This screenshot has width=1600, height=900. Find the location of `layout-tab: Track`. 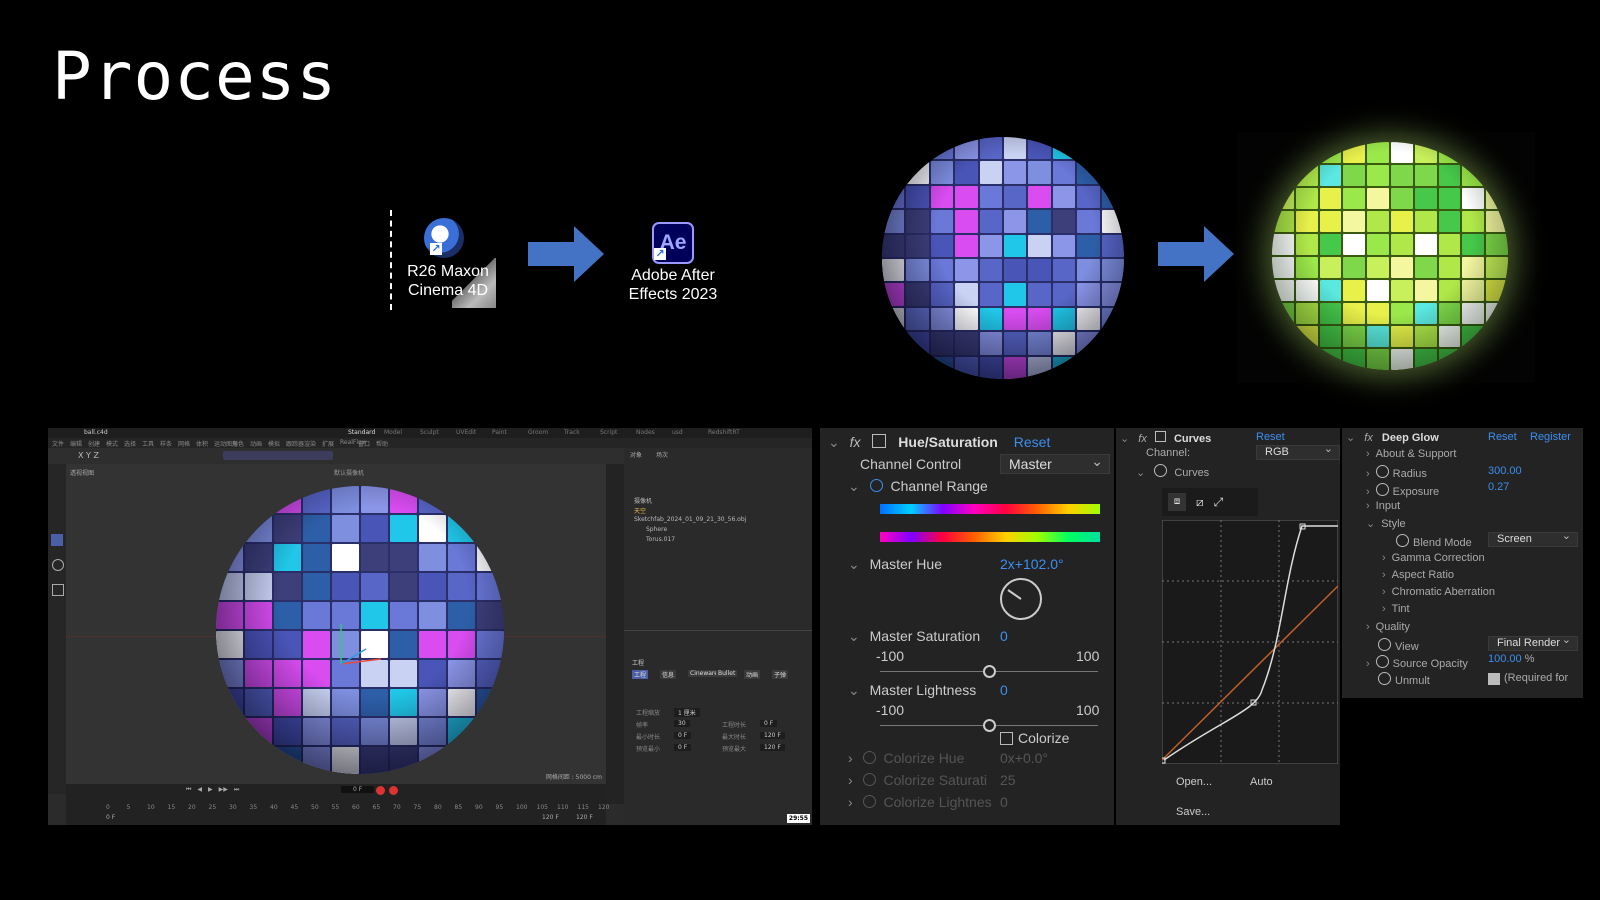

layout-tab: Track is located at coordinates (572, 432).